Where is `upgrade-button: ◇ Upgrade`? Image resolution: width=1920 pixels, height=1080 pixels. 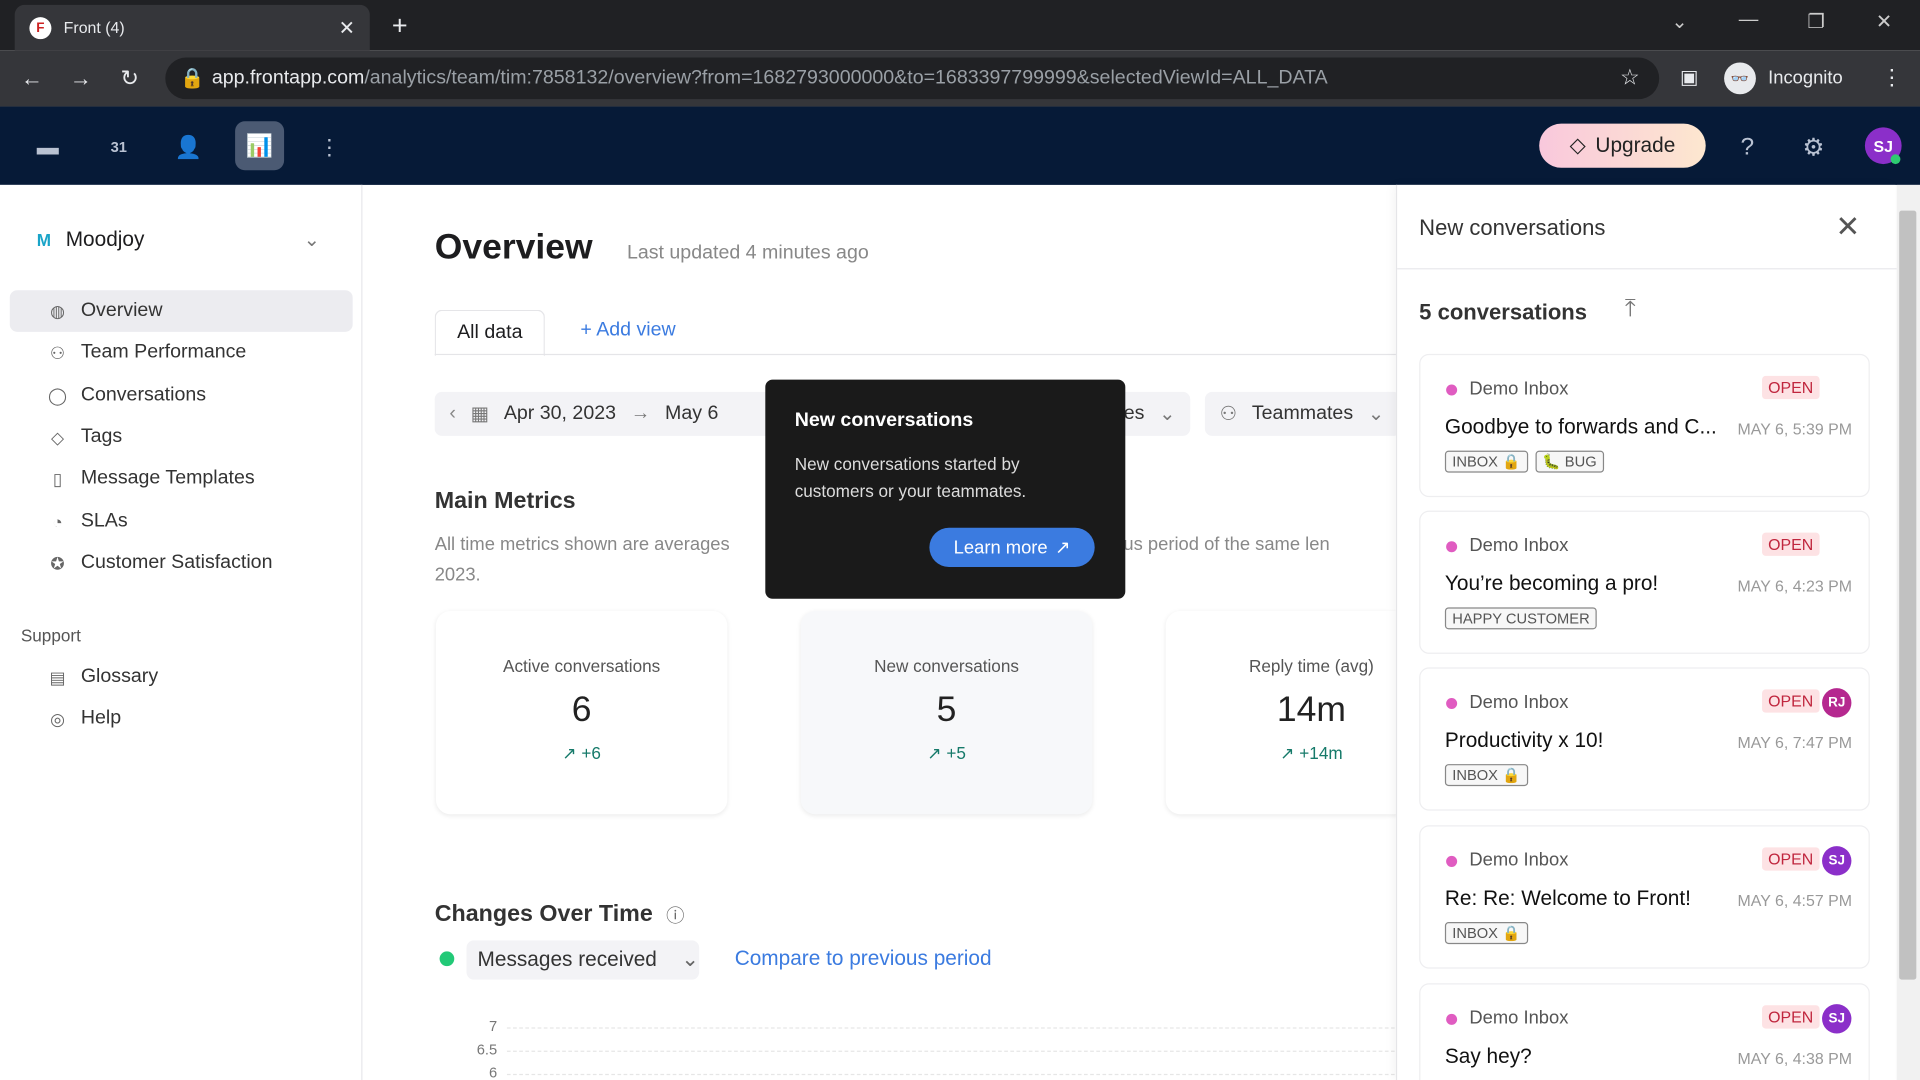 upgrade-button: ◇ Upgrade is located at coordinates (1622, 145).